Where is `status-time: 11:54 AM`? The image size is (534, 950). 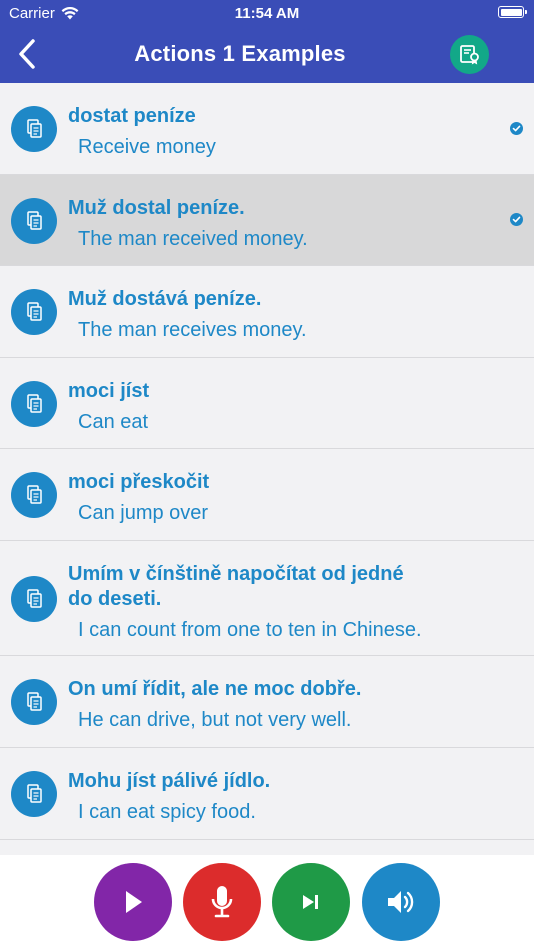
status-time: 11:54 AM is located at coordinates (267, 13).